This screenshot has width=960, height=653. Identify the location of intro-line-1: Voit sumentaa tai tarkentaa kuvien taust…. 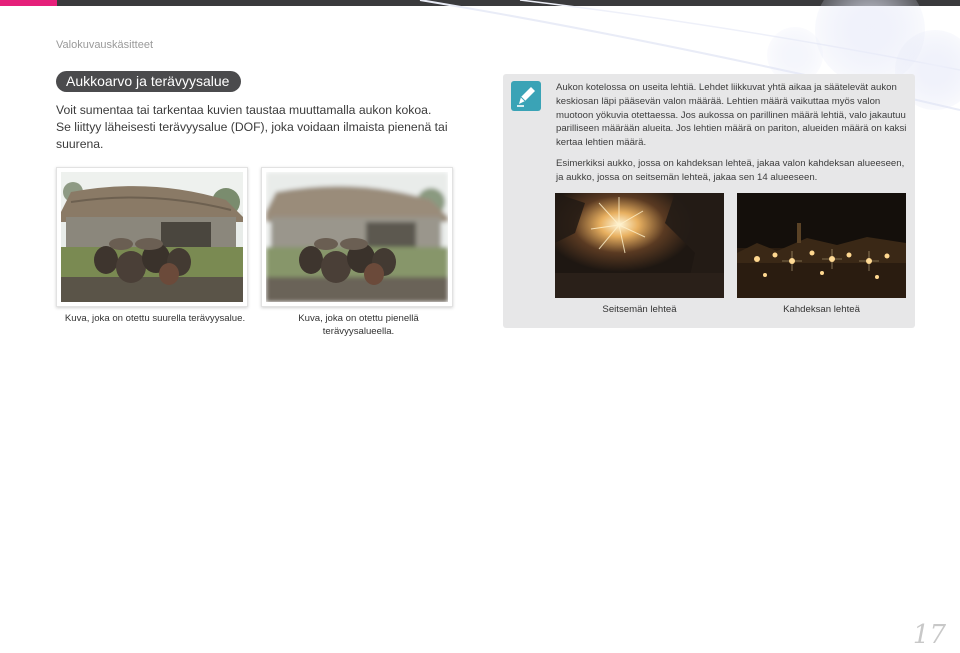
(244, 110).